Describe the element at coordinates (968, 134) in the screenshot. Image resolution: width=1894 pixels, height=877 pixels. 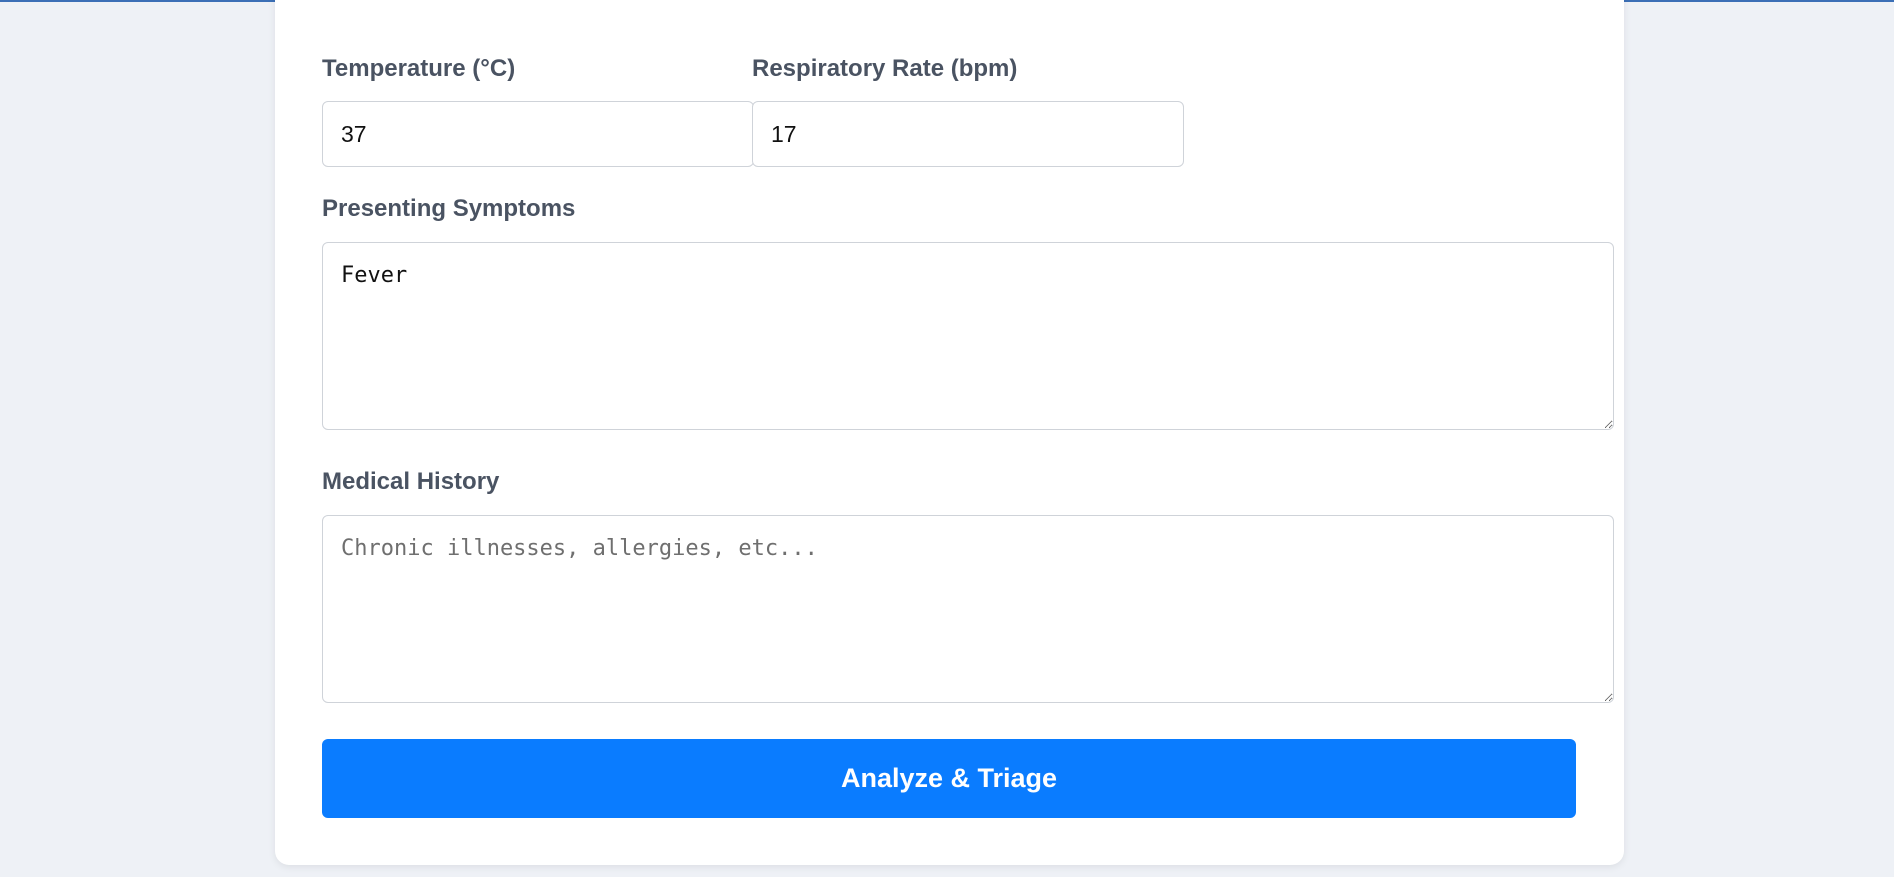
I see `respiratory-rate-input` at that location.